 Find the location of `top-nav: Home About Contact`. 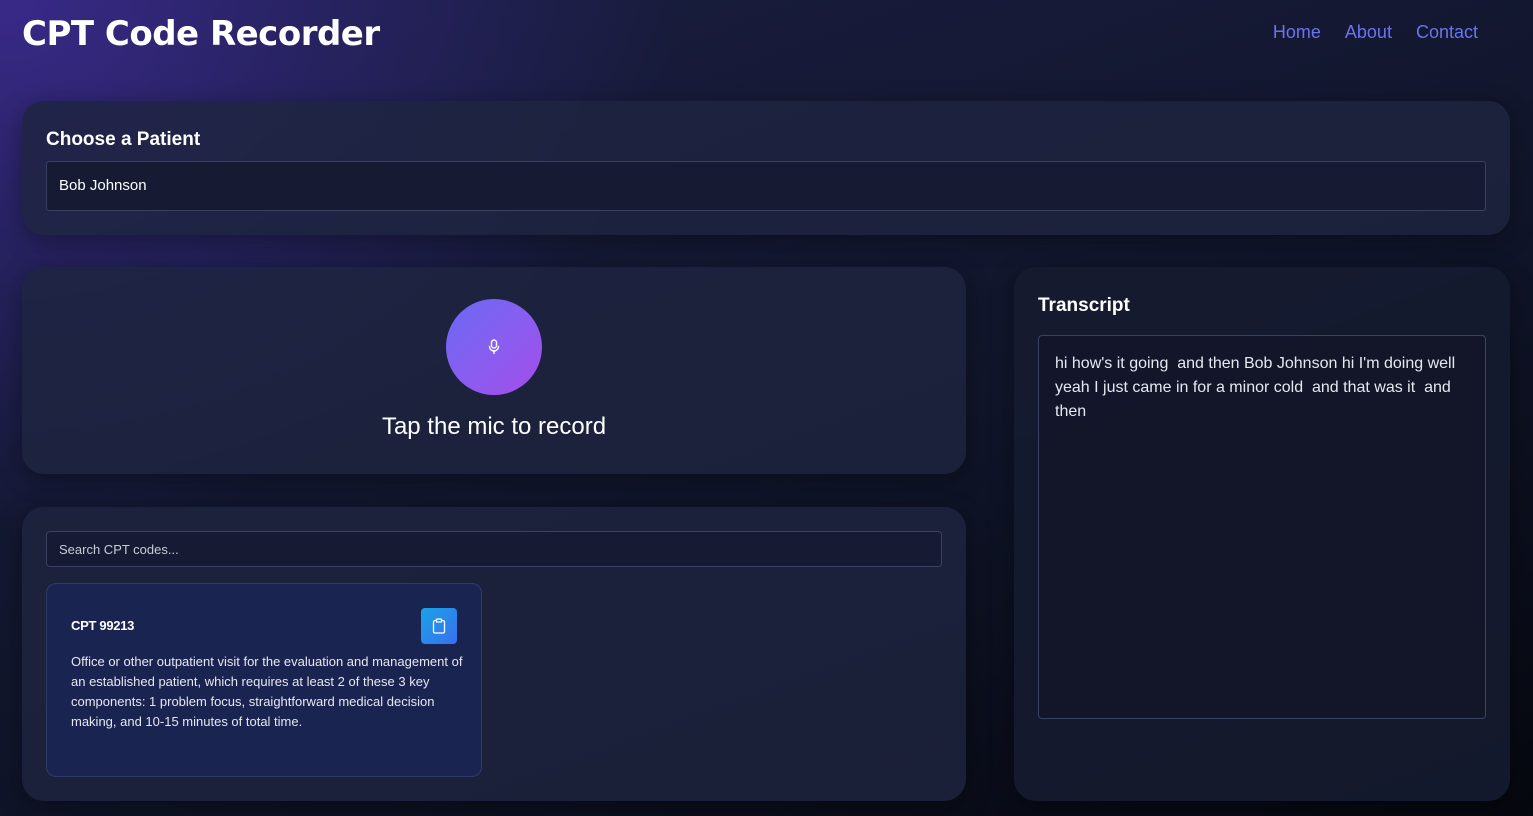

top-nav: Home About Contact is located at coordinates (1375, 32).